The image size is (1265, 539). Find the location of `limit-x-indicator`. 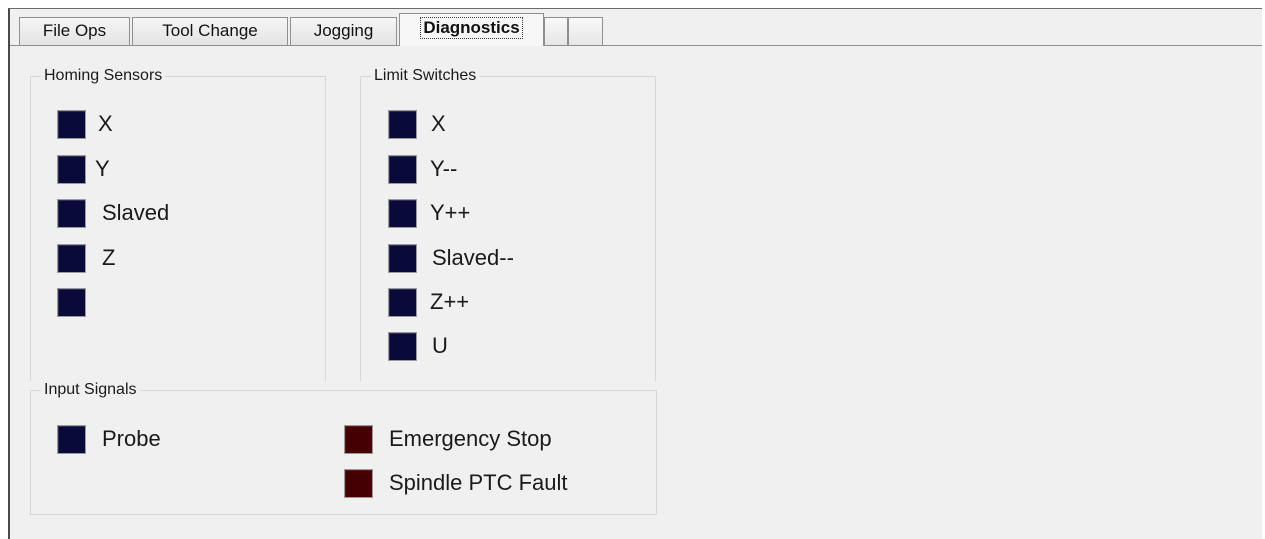

limit-x-indicator is located at coordinates (402, 124).